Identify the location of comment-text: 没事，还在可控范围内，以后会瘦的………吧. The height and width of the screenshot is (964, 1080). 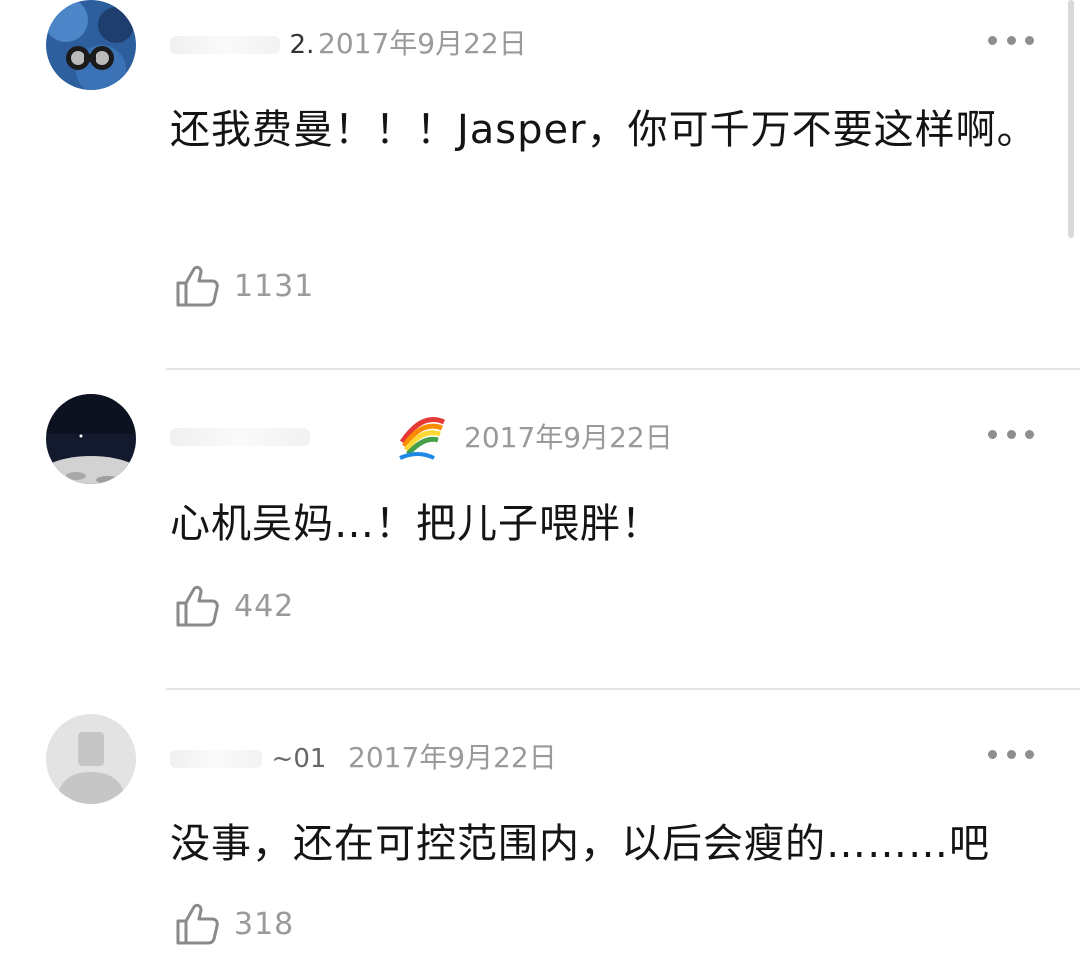
(580, 844).